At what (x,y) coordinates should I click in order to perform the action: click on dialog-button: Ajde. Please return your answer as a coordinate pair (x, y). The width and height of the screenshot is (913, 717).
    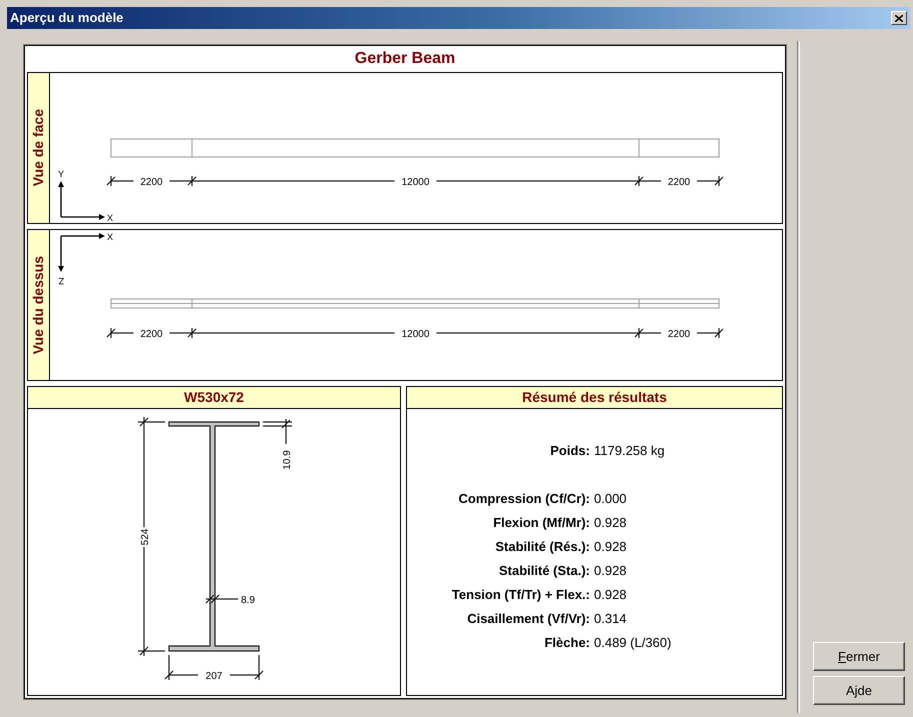
    Looking at the image, I should click on (859, 690).